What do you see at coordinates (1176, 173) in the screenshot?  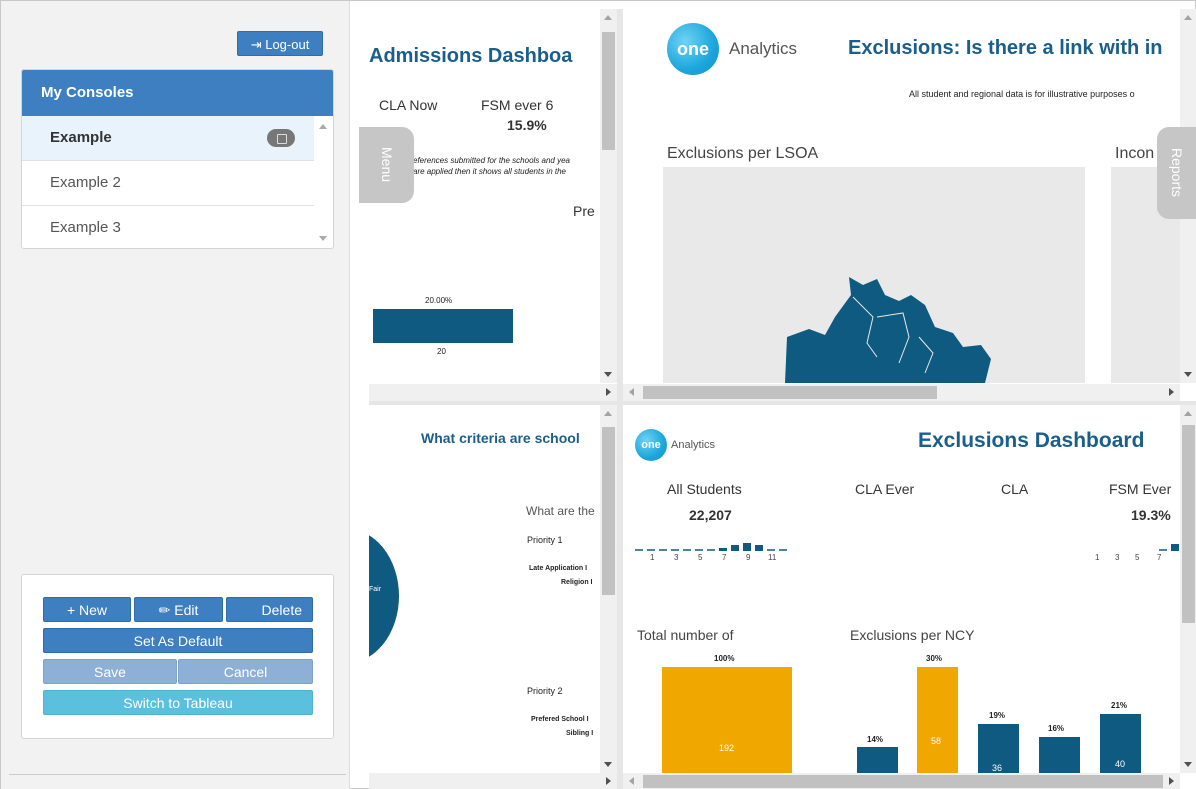 I see `reports-tab: Reports` at bounding box center [1176, 173].